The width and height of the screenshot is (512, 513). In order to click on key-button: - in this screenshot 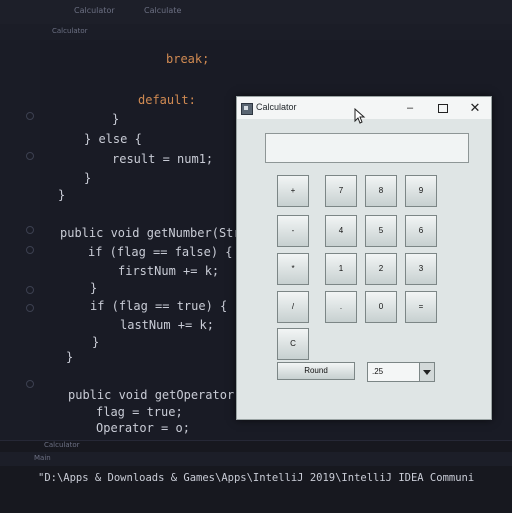, I will do `click(293, 231)`.